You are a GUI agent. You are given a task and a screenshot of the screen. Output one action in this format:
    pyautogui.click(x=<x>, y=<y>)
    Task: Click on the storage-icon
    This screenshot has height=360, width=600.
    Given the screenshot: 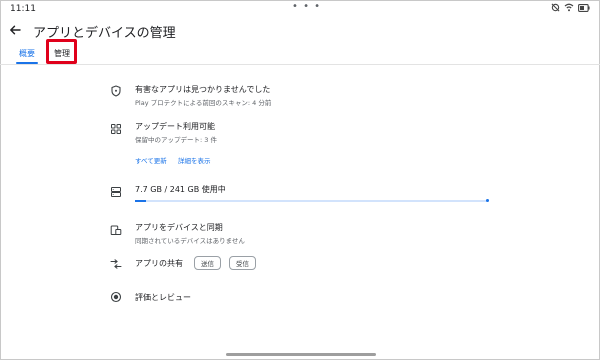 What is the action you would take?
    pyautogui.click(x=116, y=192)
    